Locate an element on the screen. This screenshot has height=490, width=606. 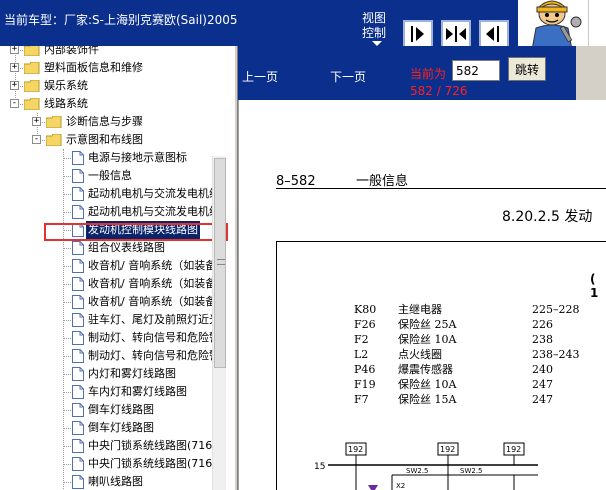
tree-item: 喇叭线路图 is located at coordinates (106, 481).